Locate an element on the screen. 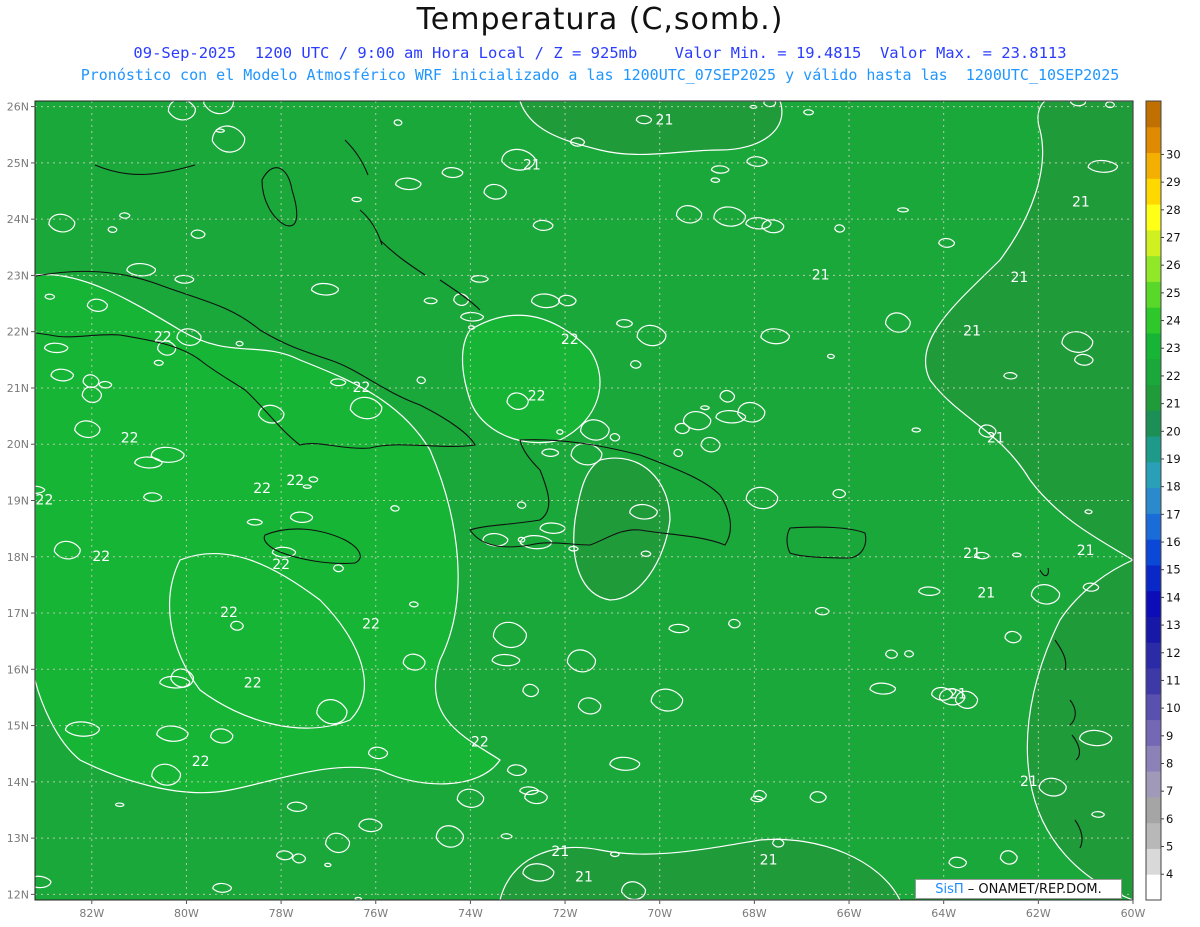 The image size is (1200, 927). colorbar-label: 13 is located at coordinates (1173, 625).